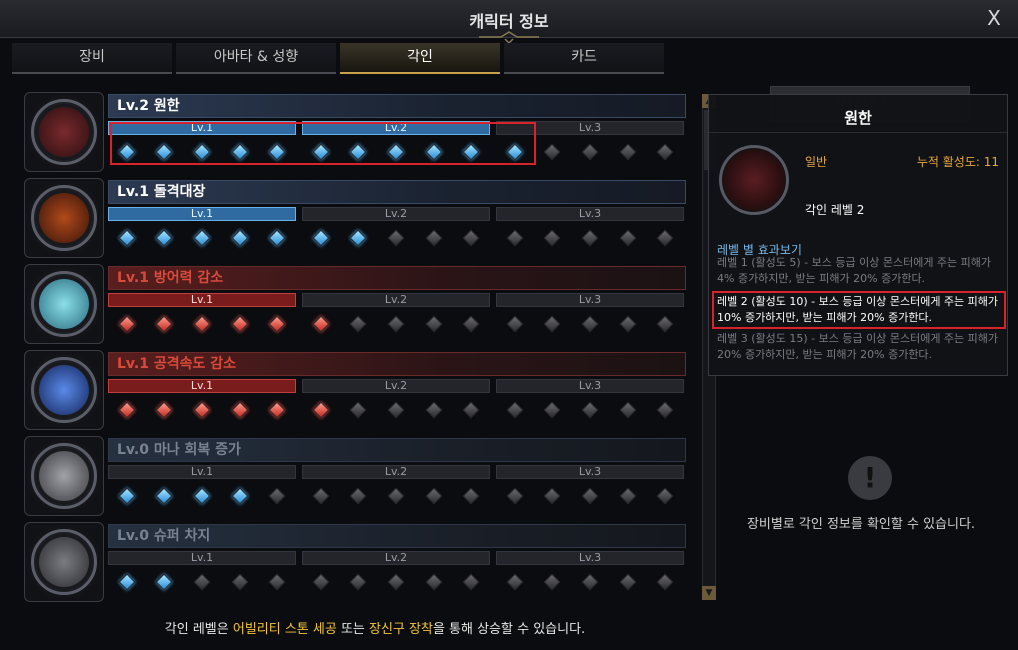 This screenshot has height=650, width=1018. What do you see at coordinates (397, 192) in the screenshot?
I see `engraving-name: Lv.1 돌격대장` at bounding box center [397, 192].